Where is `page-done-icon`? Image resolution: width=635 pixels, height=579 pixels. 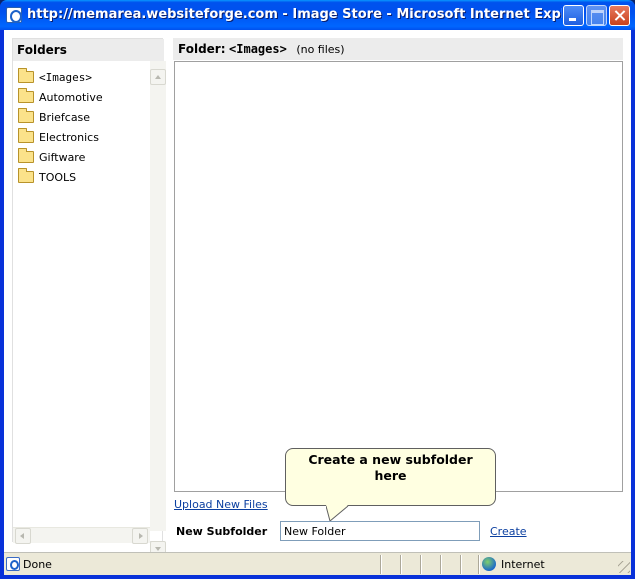
page-done-icon is located at coordinates (13, 564).